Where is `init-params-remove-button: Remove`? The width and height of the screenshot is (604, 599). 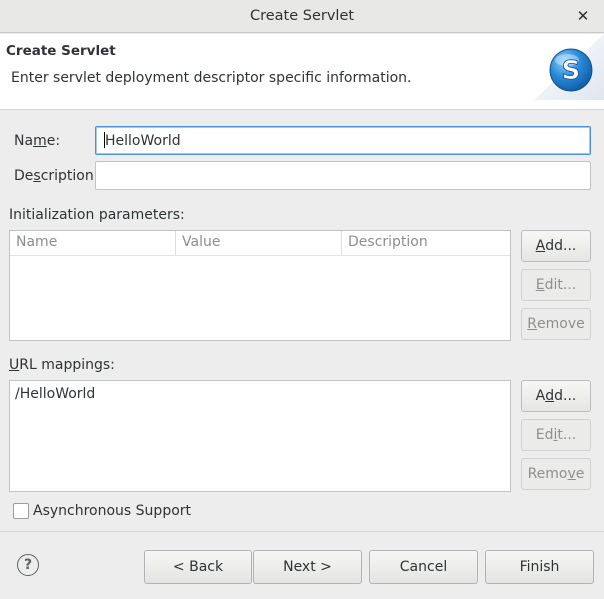
init-params-remove-button: Remove is located at coordinates (556, 324).